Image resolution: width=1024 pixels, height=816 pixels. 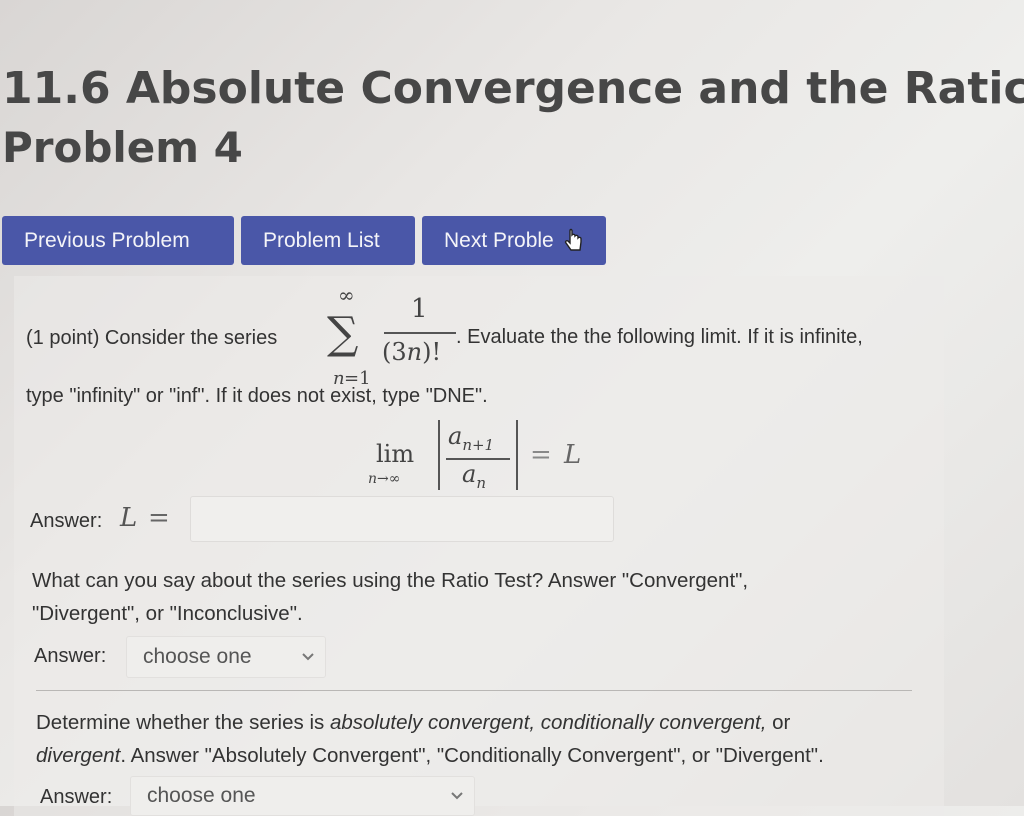 I want to click on fraction-denominator: (3n)!, so click(x=412, y=352).